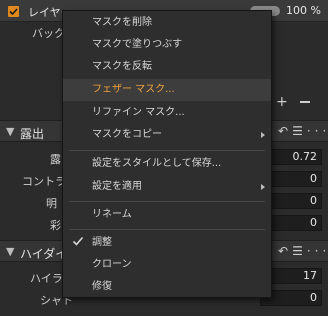 The height and width of the screenshot is (316, 328). What do you see at coordinates (32, 134) in the screenshot?
I see `section-title: 露出` at bounding box center [32, 134].